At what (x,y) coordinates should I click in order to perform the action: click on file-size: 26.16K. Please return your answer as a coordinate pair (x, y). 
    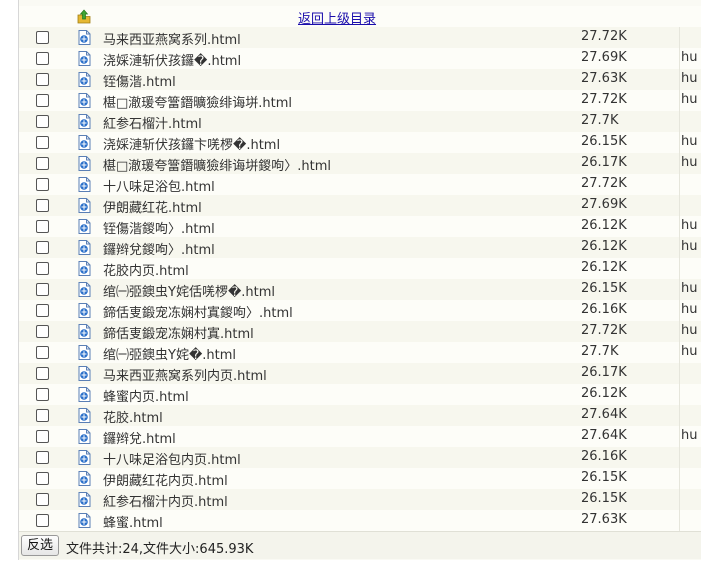
    Looking at the image, I should click on (604, 456).